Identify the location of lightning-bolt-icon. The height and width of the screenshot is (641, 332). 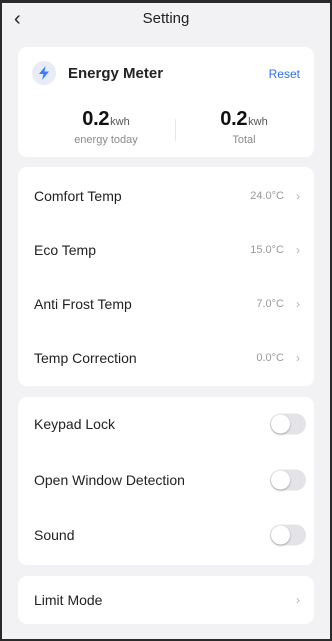
(44, 73).